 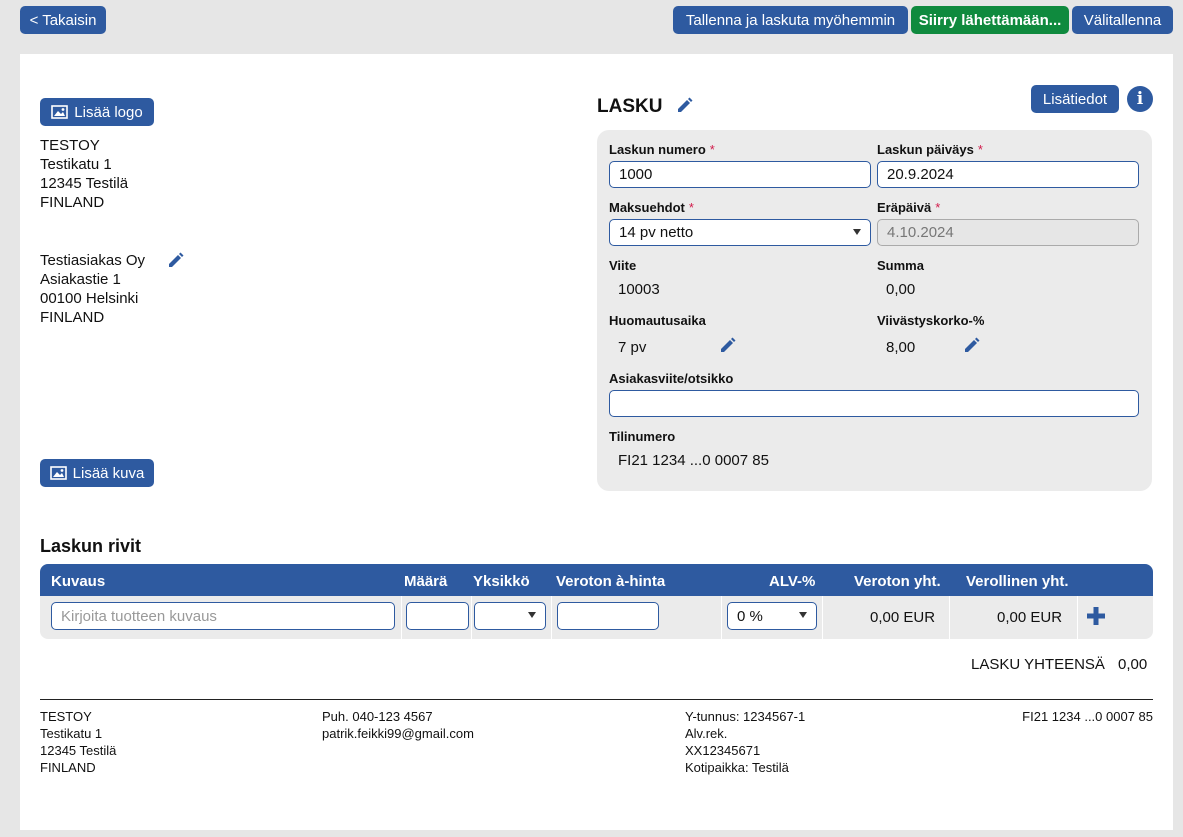 What do you see at coordinates (901, 347) in the screenshot?
I see `late-interest-value: 8,00` at bounding box center [901, 347].